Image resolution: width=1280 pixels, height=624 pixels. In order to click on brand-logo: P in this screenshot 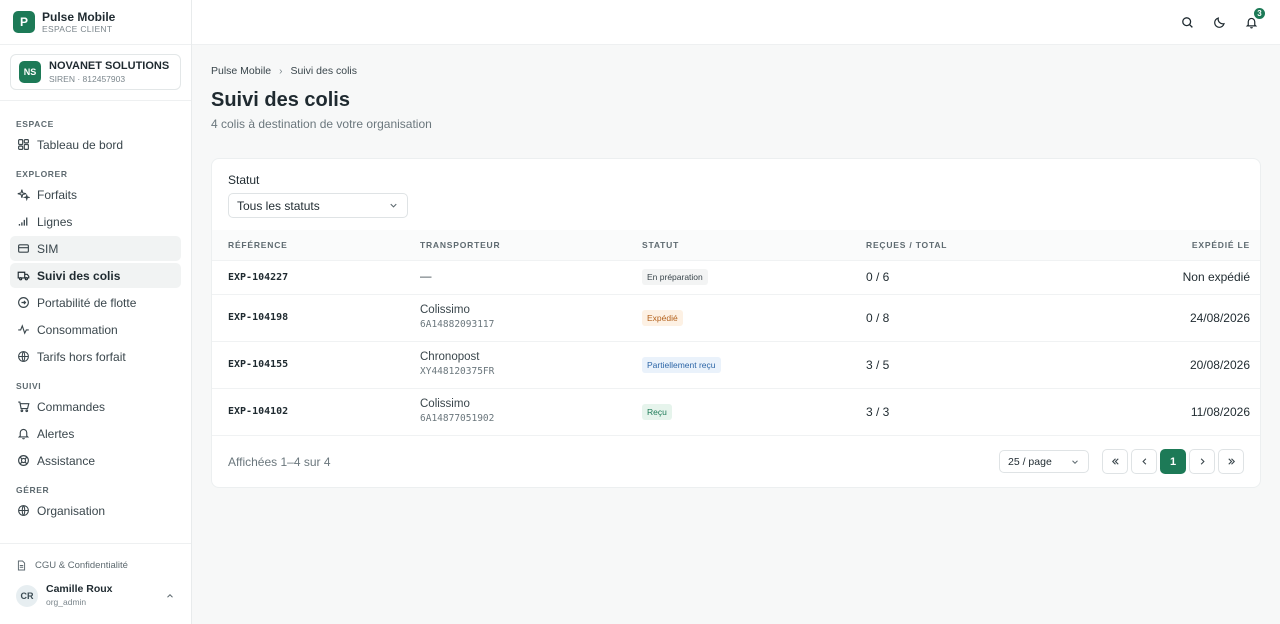, I will do `click(24, 22)`.